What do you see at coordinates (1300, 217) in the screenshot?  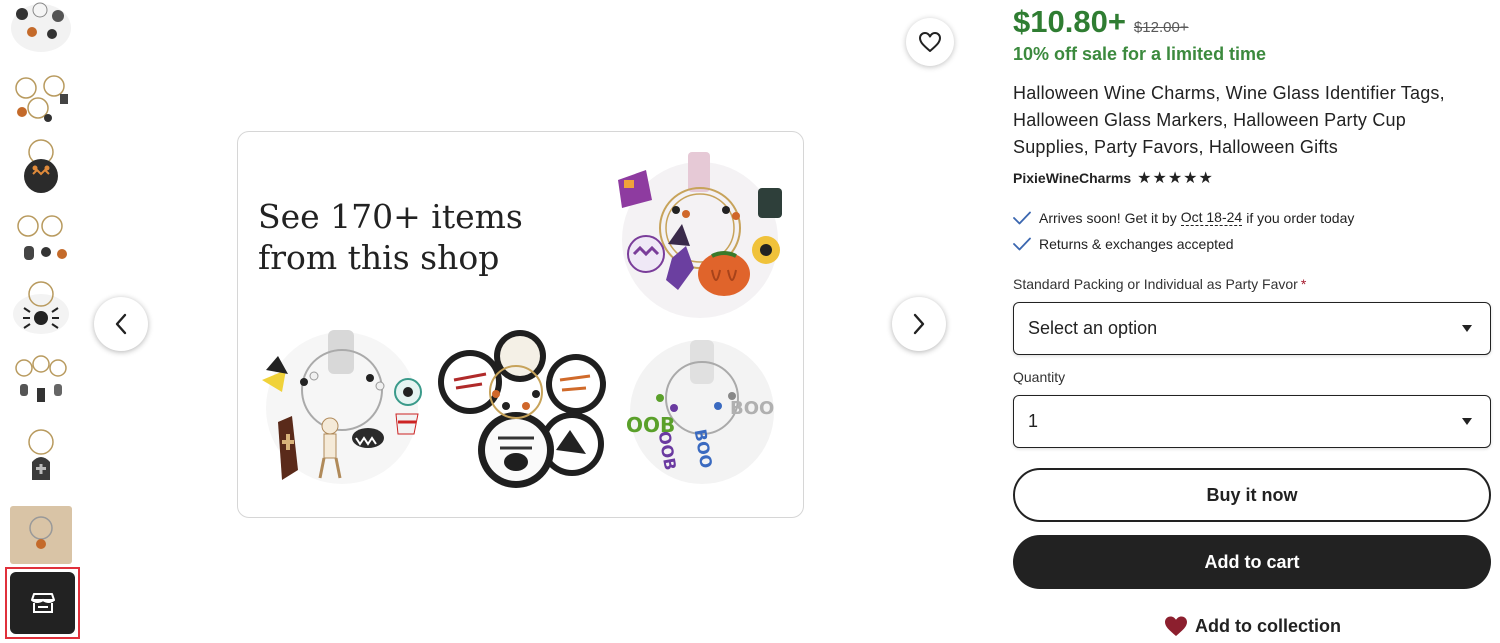 I see `delivery-suffix: if you order today` at bounding box center [1300, 217].